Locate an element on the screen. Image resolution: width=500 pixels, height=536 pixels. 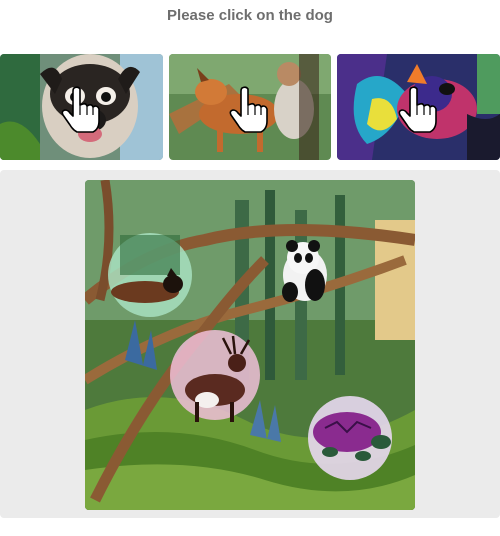
footer-mid-fragment is located at coordinates (239, 532).